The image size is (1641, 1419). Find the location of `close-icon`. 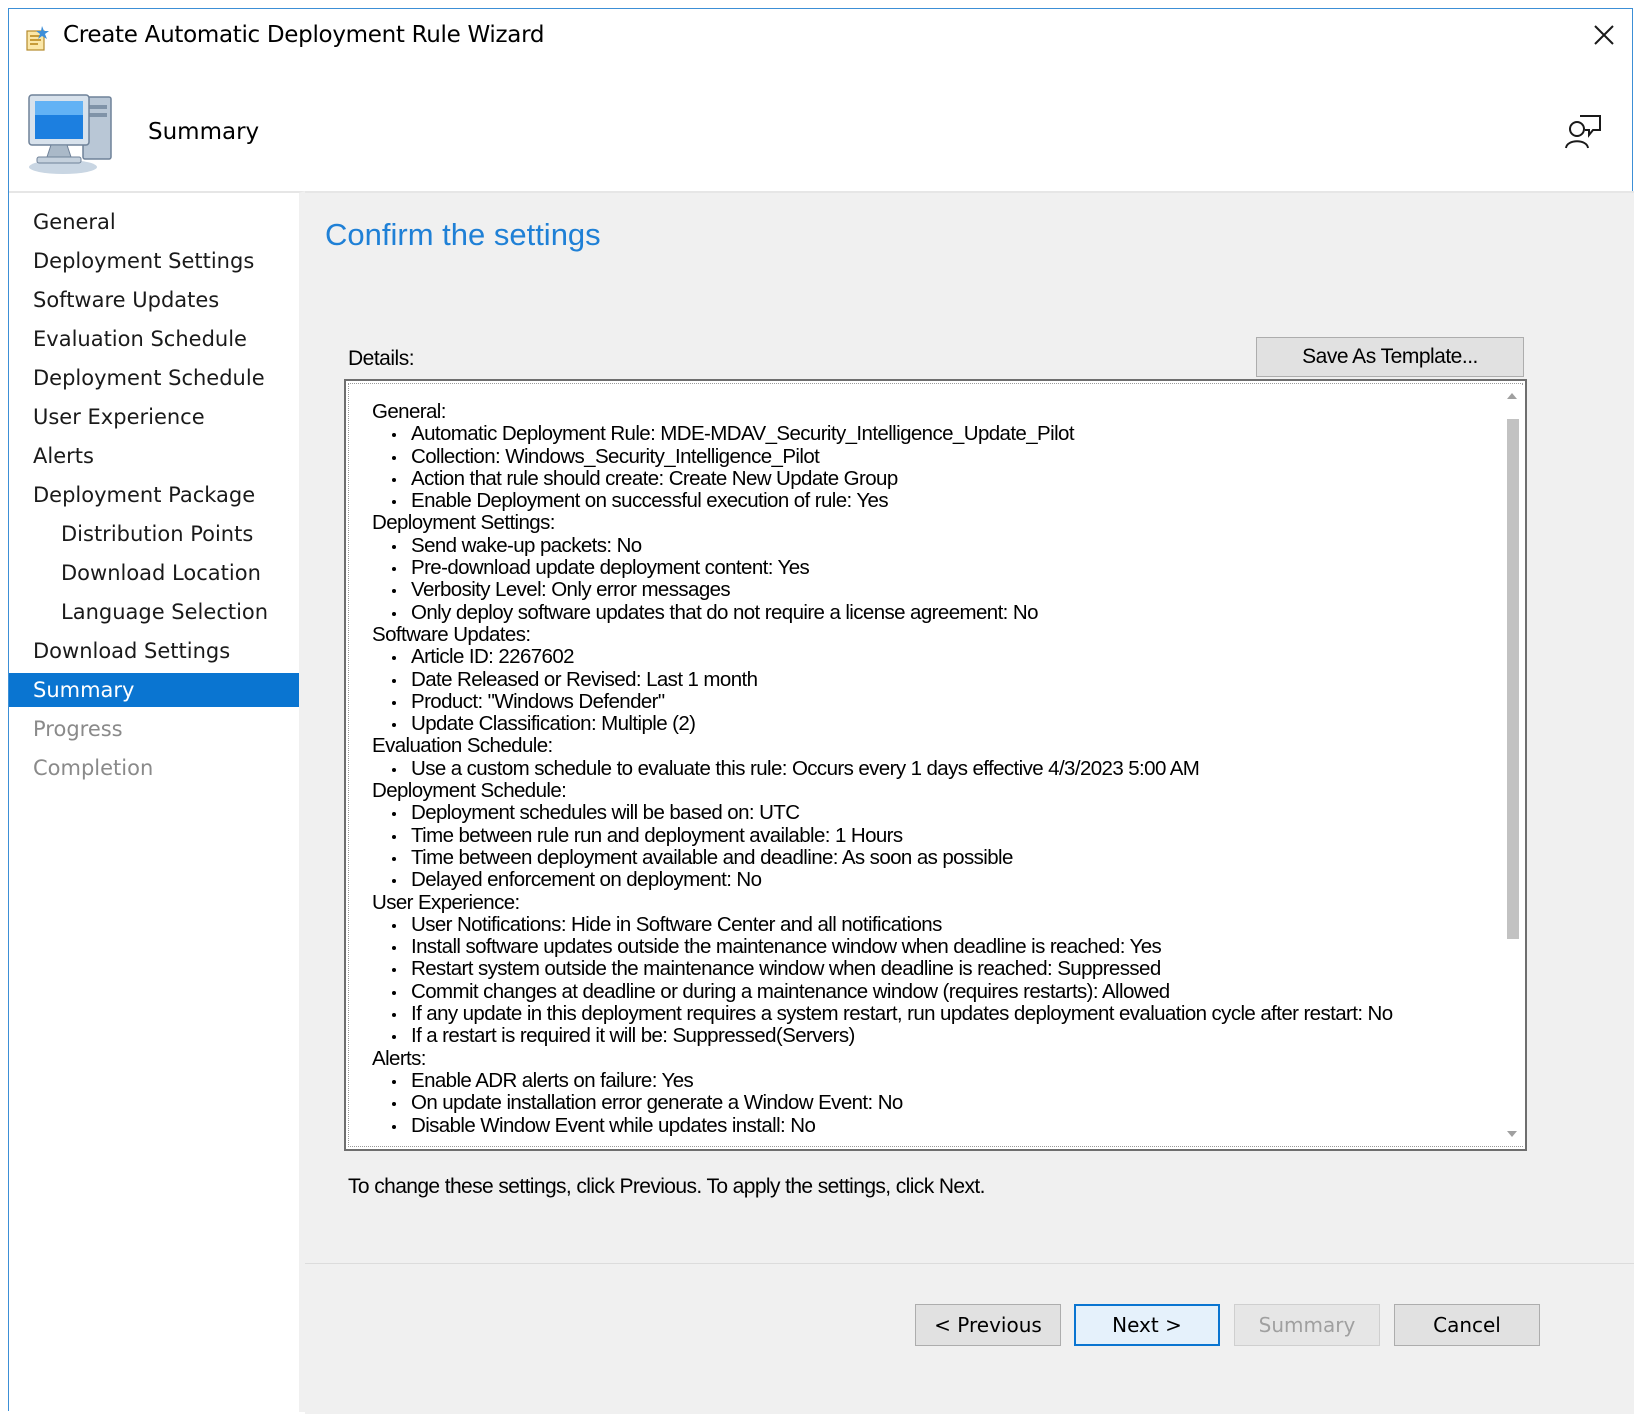

close-icon is located at coordinates (1604, 35).